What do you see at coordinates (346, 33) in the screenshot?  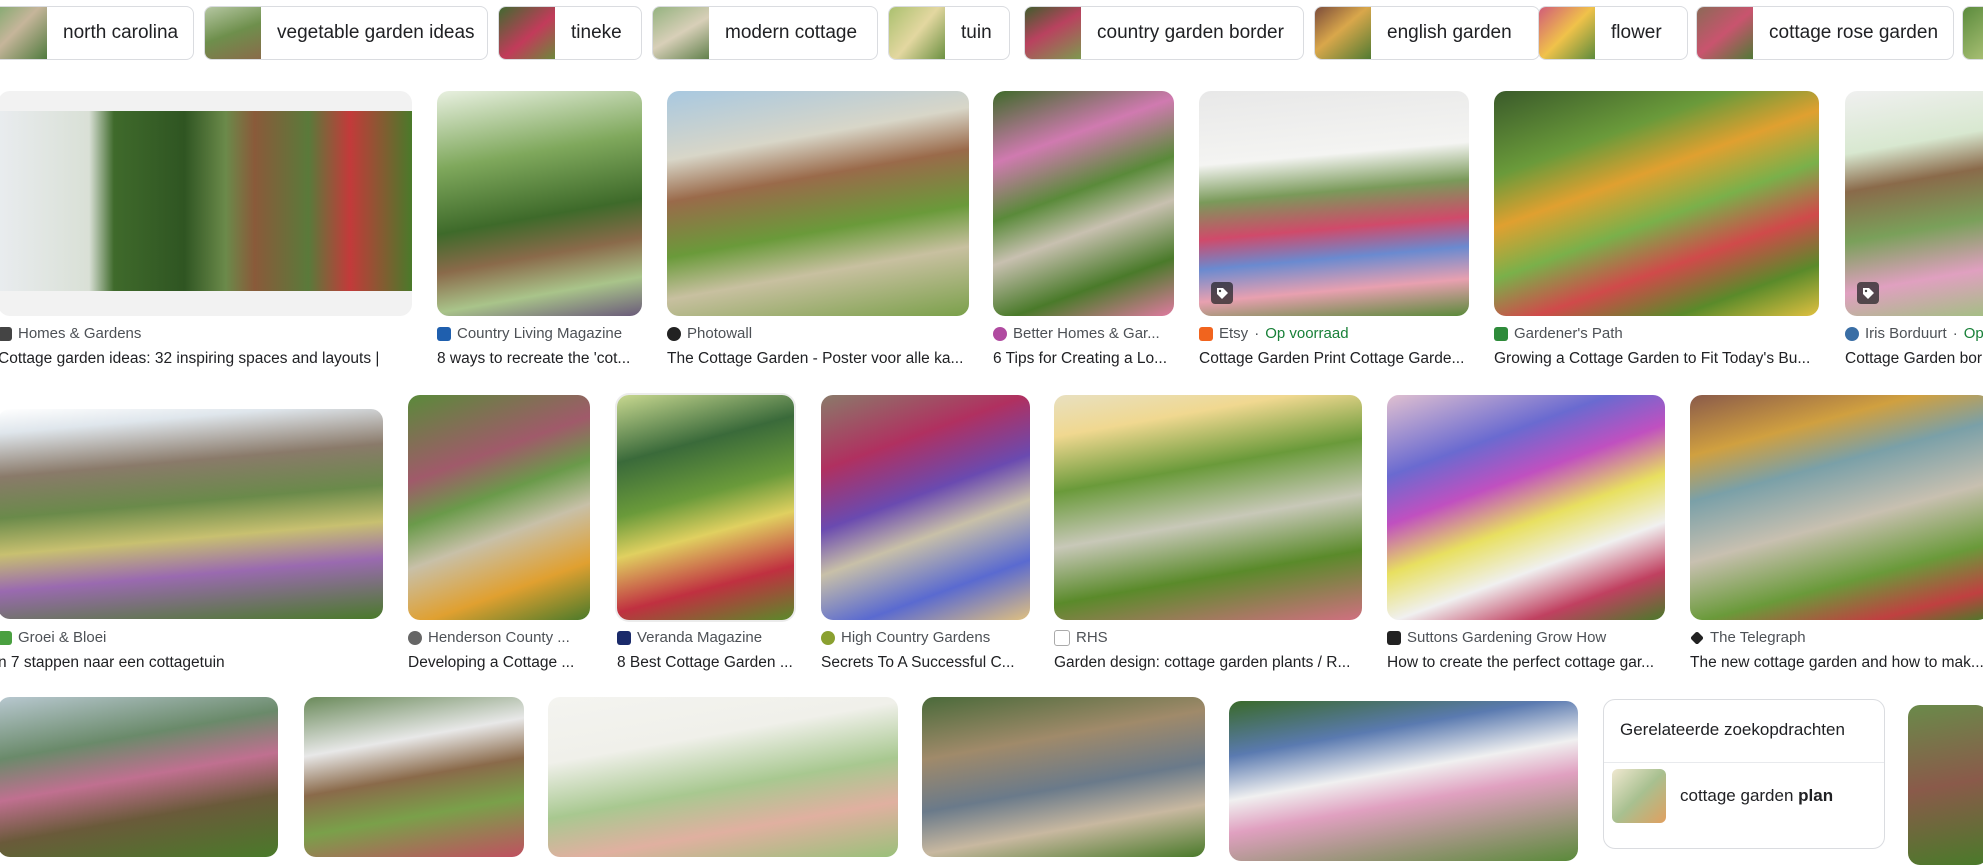 I see `chip-vegetable-garden-ideas: vegetable garden ideas` at bounding box center [346, 33].